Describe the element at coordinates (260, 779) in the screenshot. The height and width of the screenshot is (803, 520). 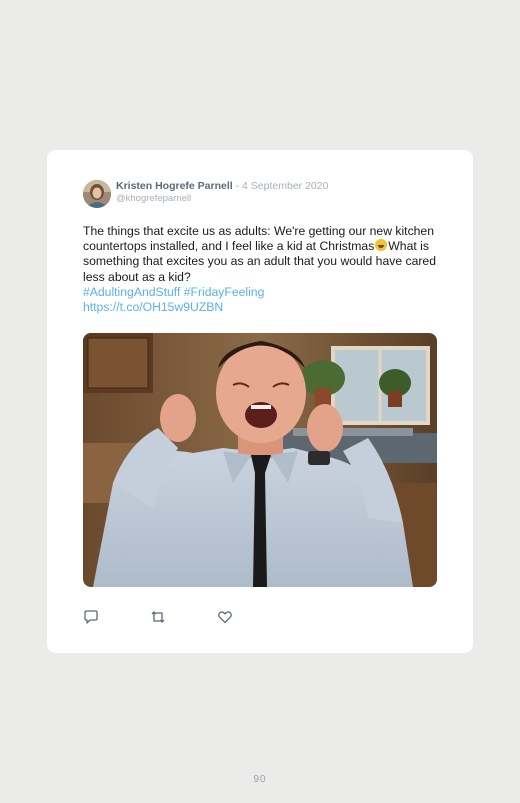
I see `page-number: 90` at that location.